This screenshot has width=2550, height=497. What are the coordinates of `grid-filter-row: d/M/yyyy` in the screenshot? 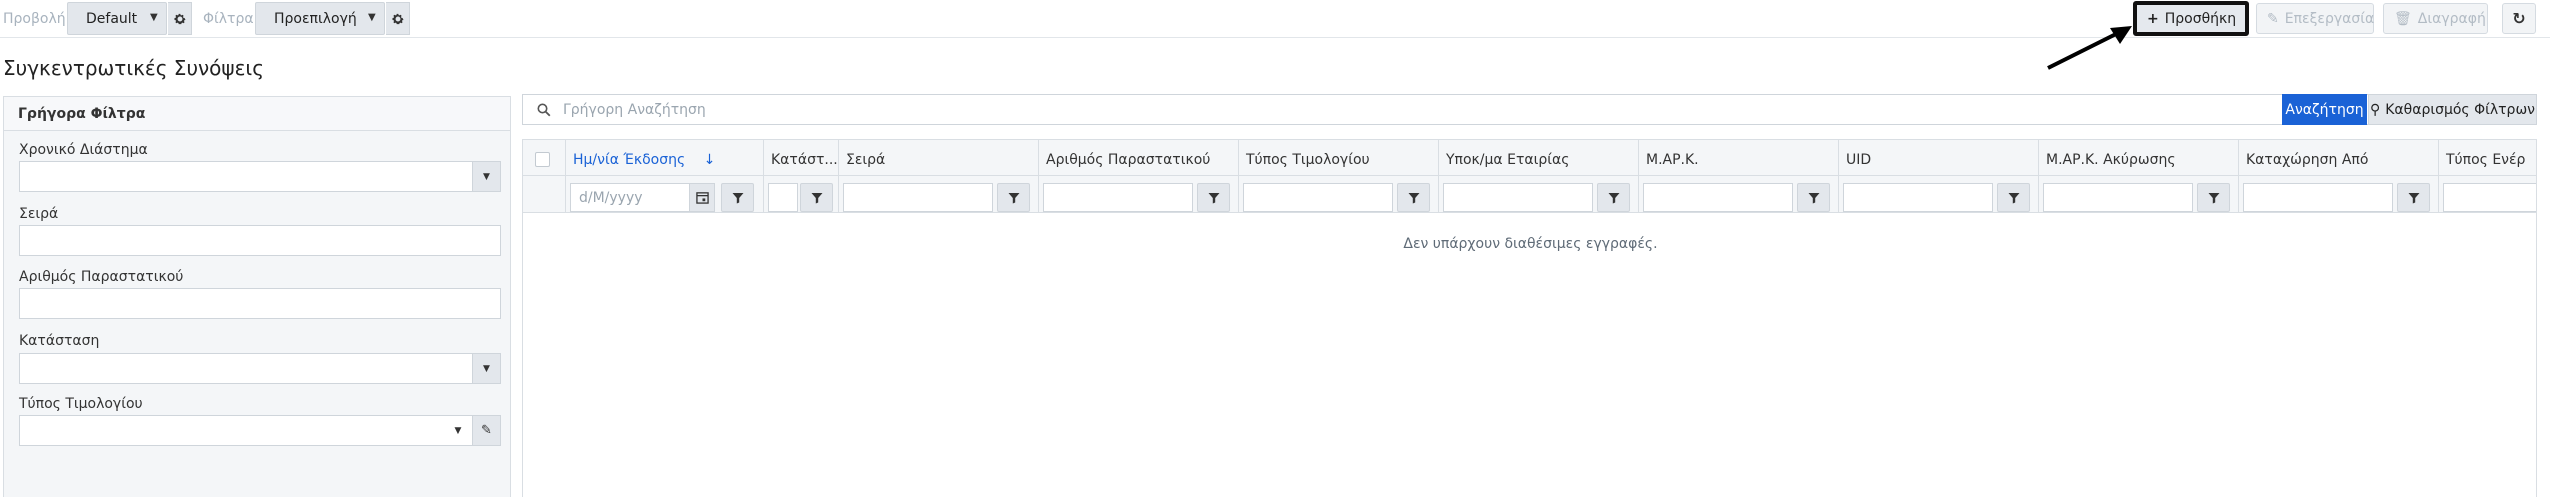 It's located at (1529, 194).